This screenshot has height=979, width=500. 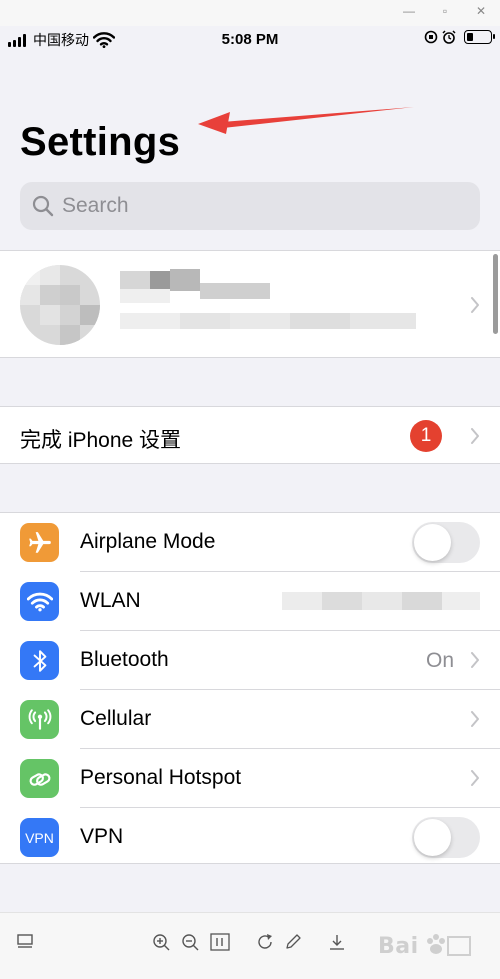 What do you see at coordinates (446, 542) in the screenshot?
I see `airplane-mode-toggle` at bounding box center [446, 542].